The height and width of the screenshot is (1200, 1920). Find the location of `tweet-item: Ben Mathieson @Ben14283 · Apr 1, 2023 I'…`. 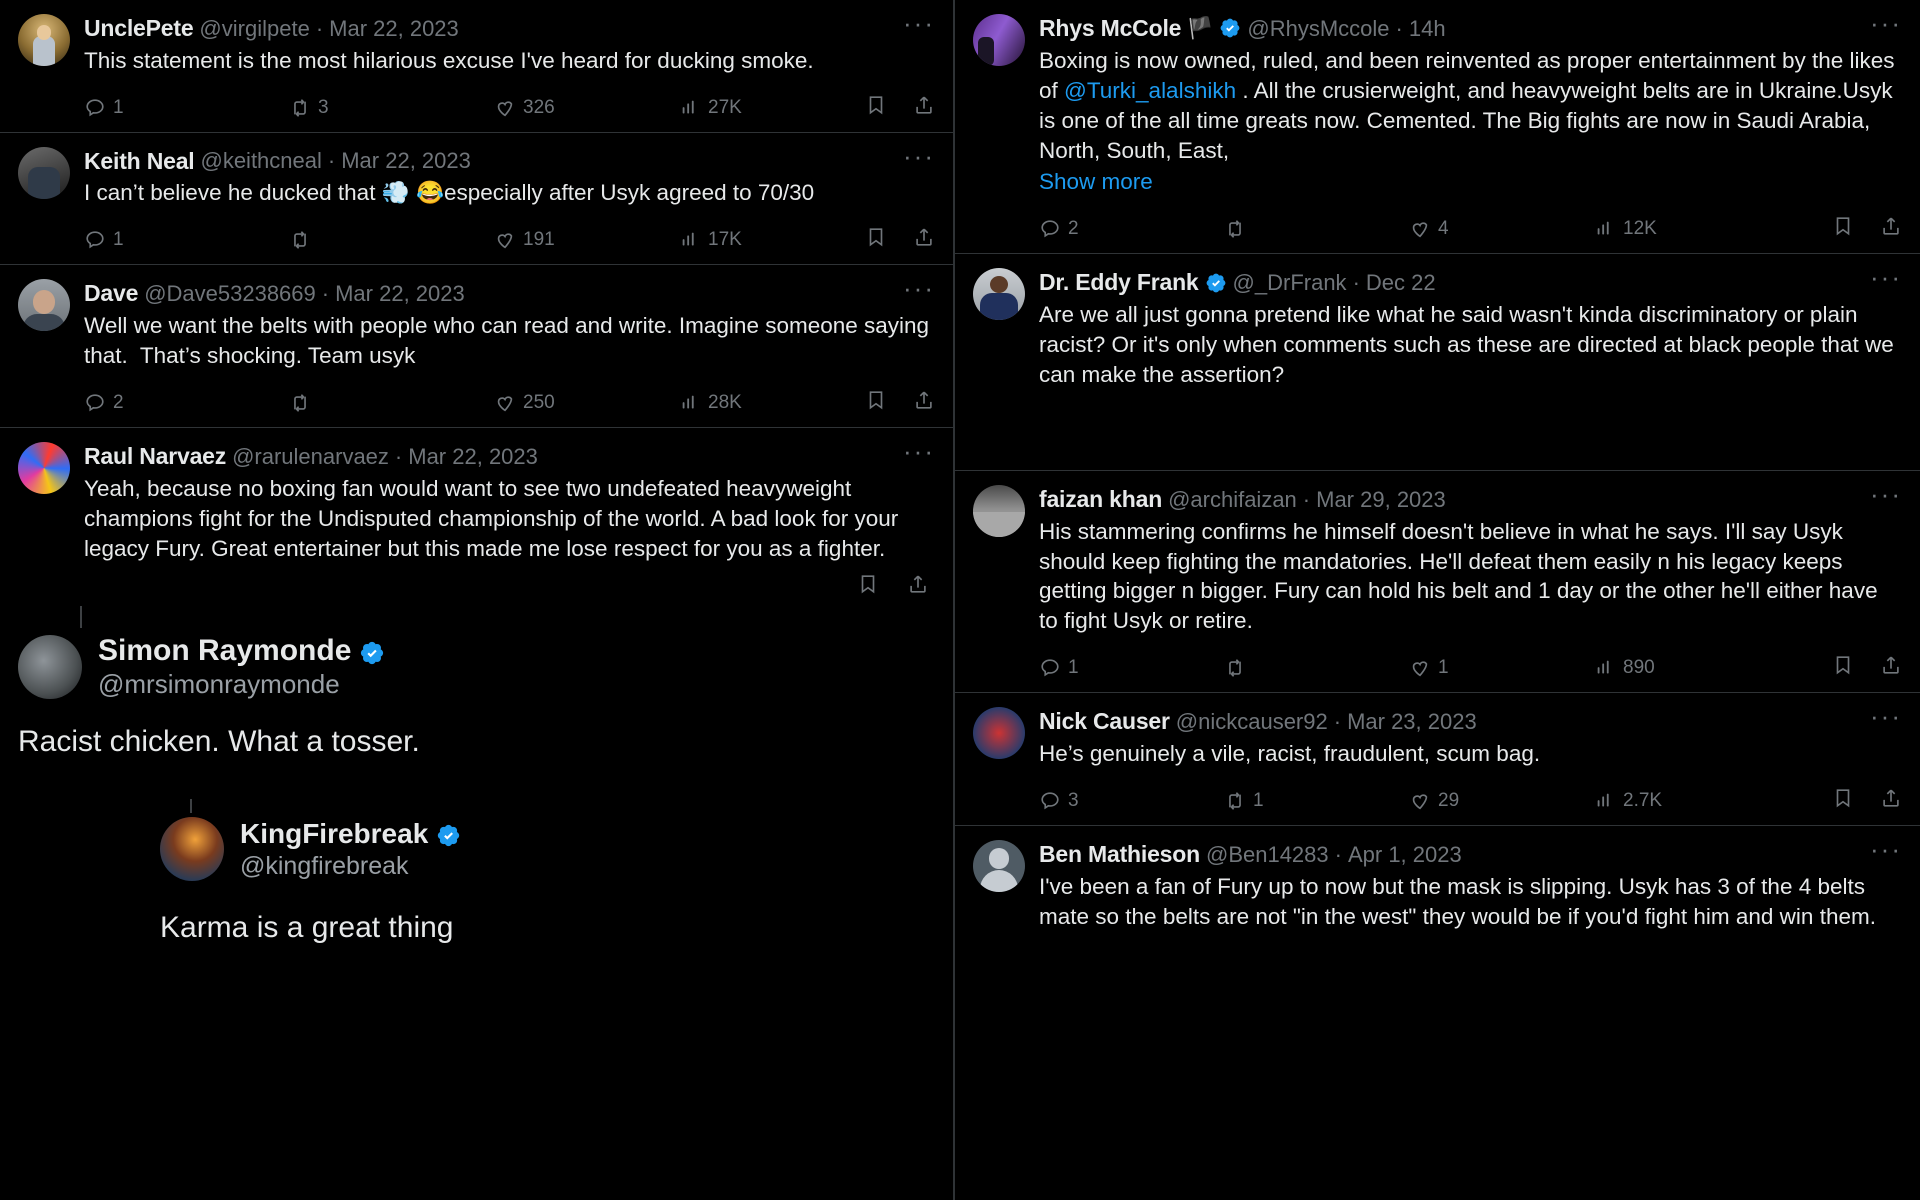

tweet-item: Ben Mathieson @Ben14283 · Apr 1, 2023 I'… is located at coordinates (1437, 882).